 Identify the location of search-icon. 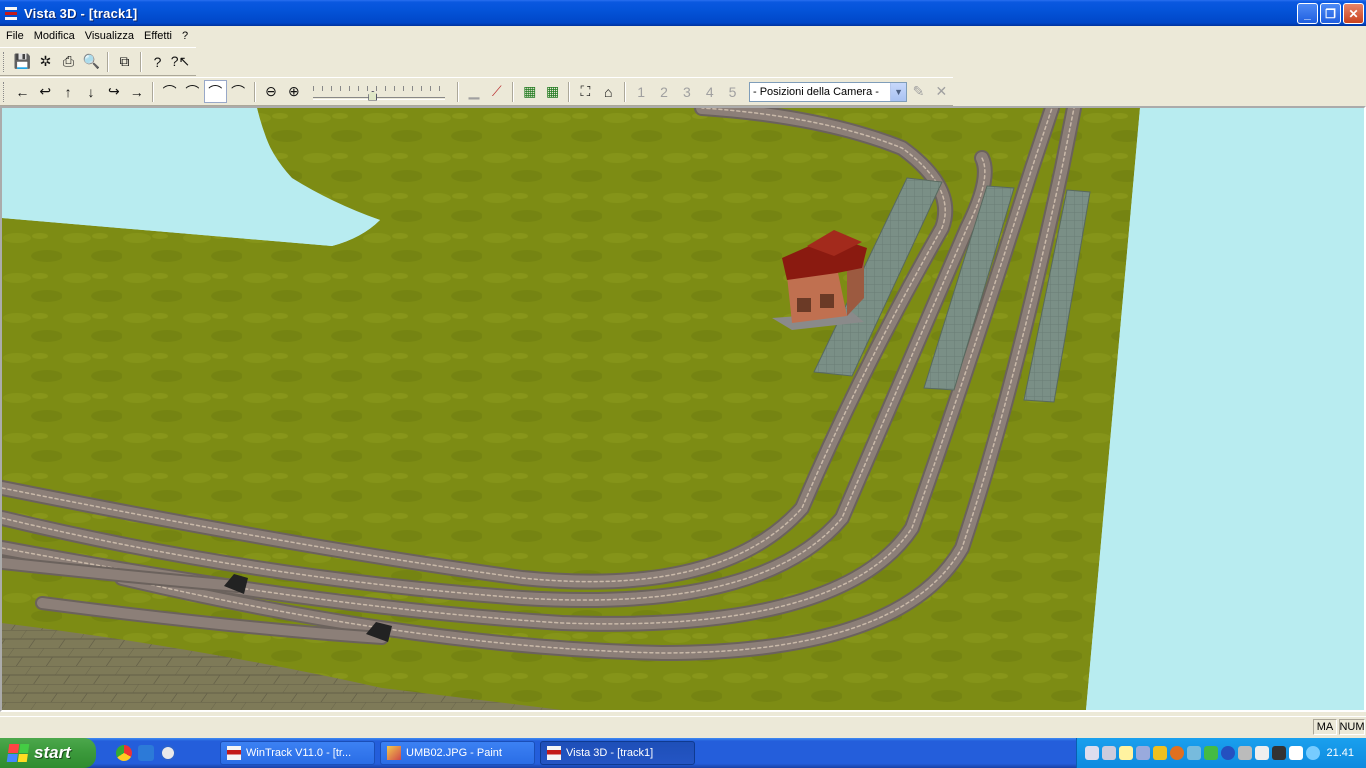
(1313, 753).